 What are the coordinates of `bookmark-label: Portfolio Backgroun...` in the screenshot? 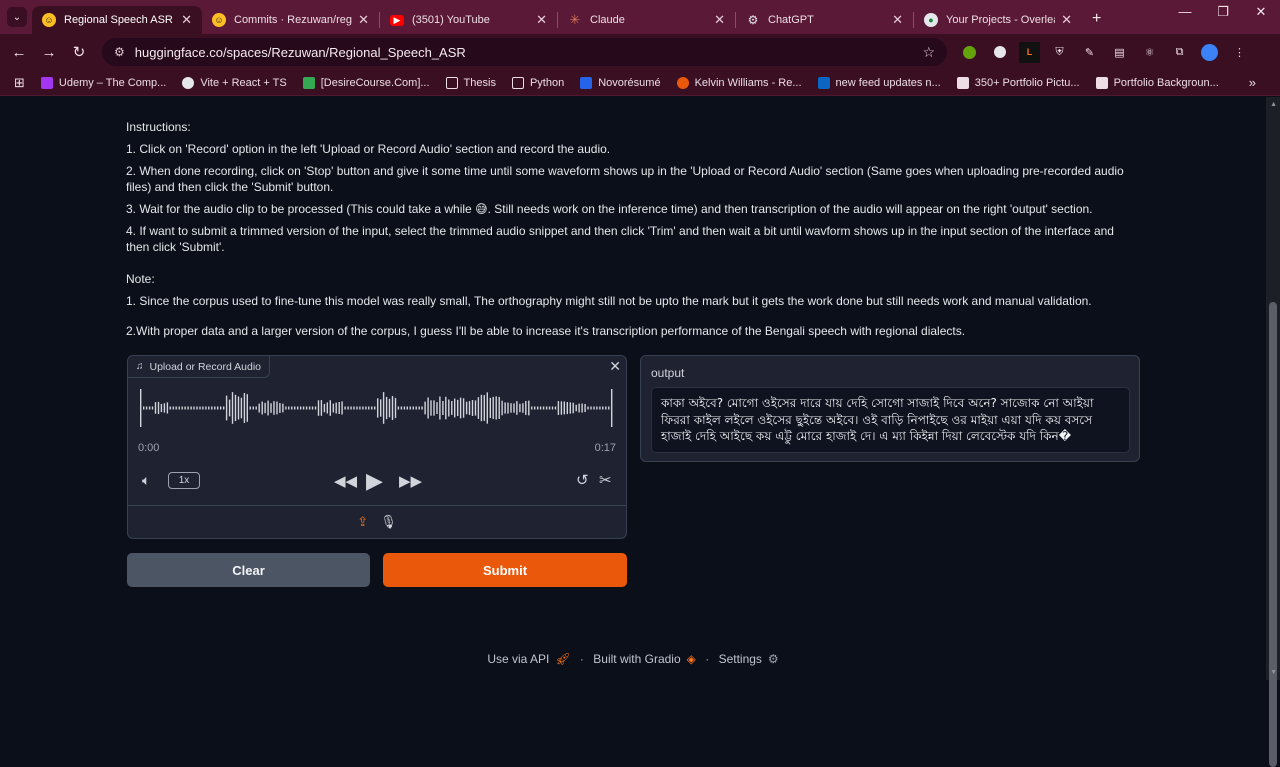 It's located at (1166, 82).